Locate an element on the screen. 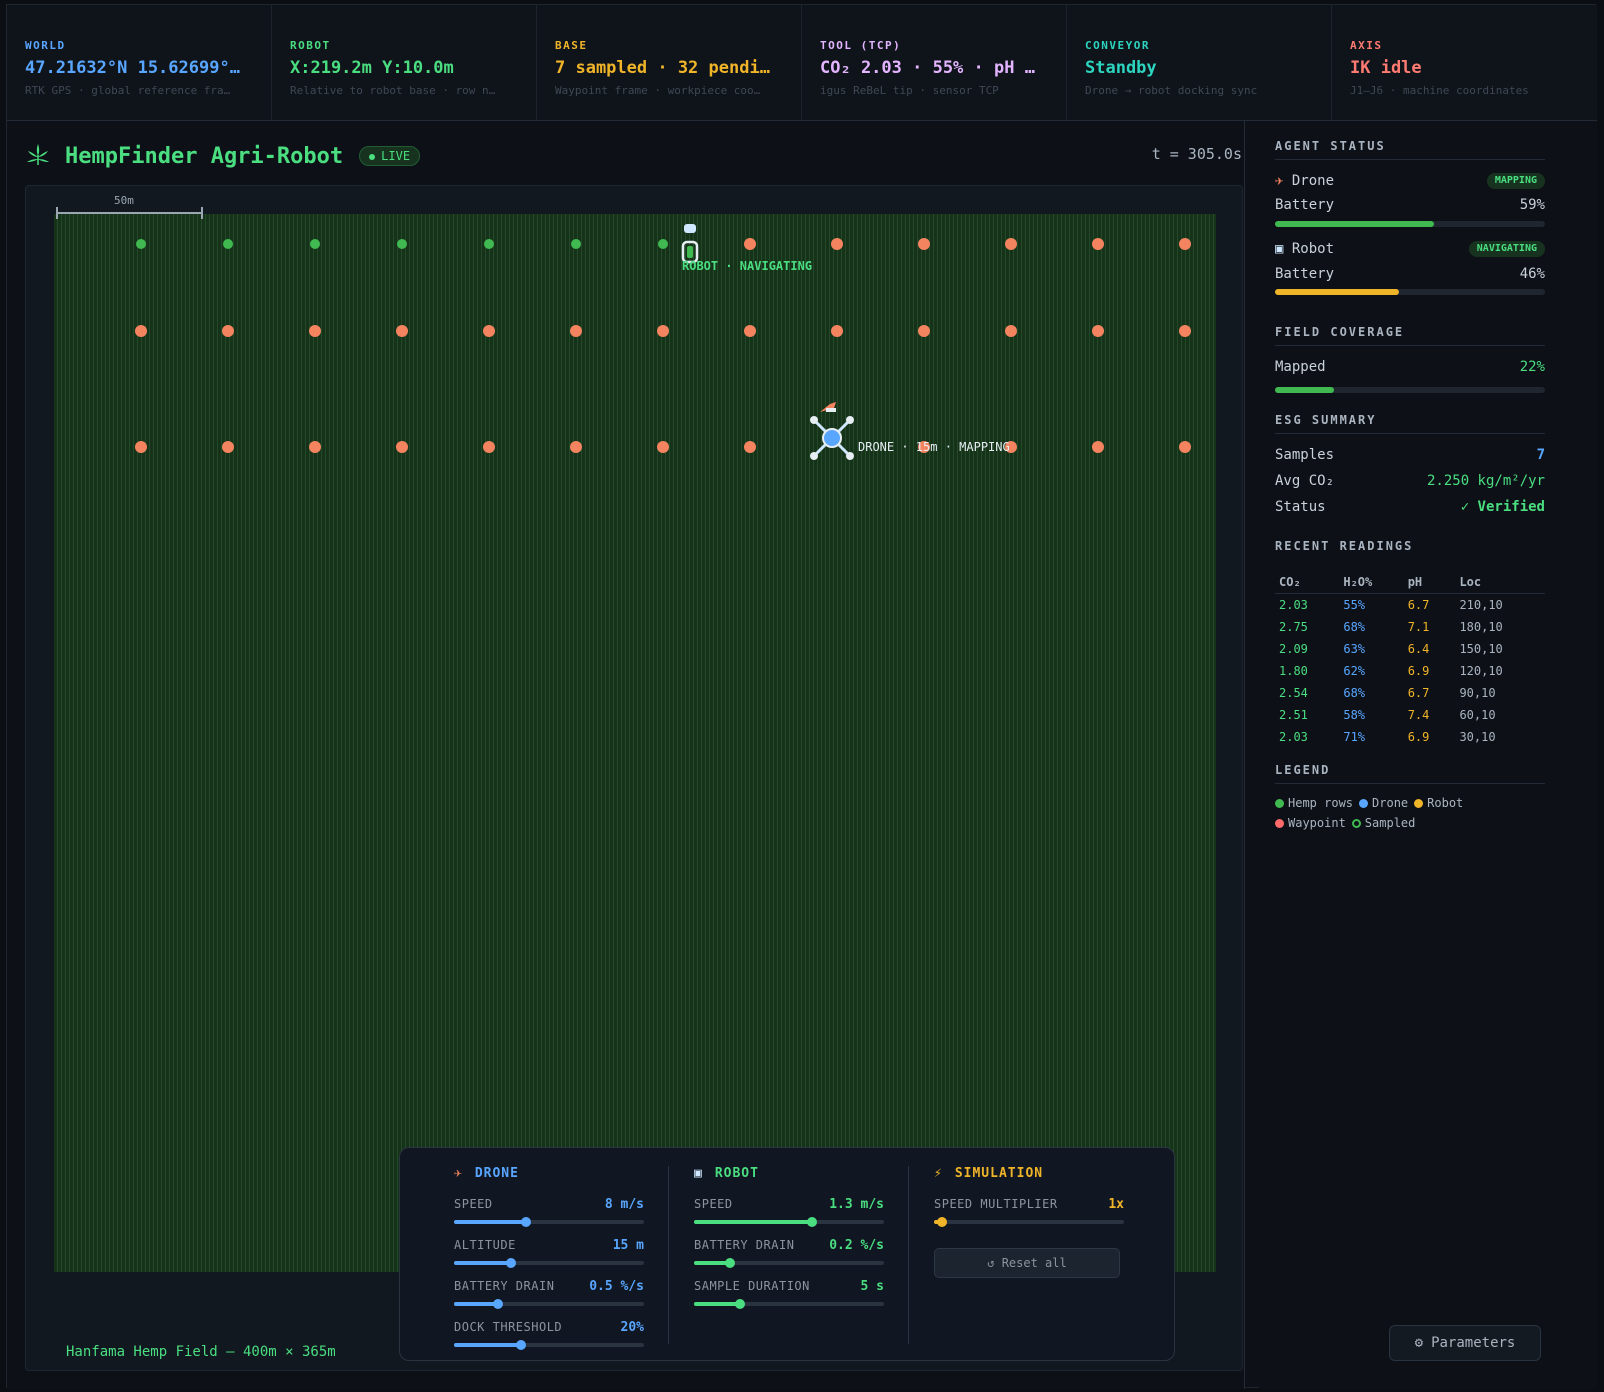 The image size is (1604, 1392). live-badge: LIVE is located at coordinates (390, 156).